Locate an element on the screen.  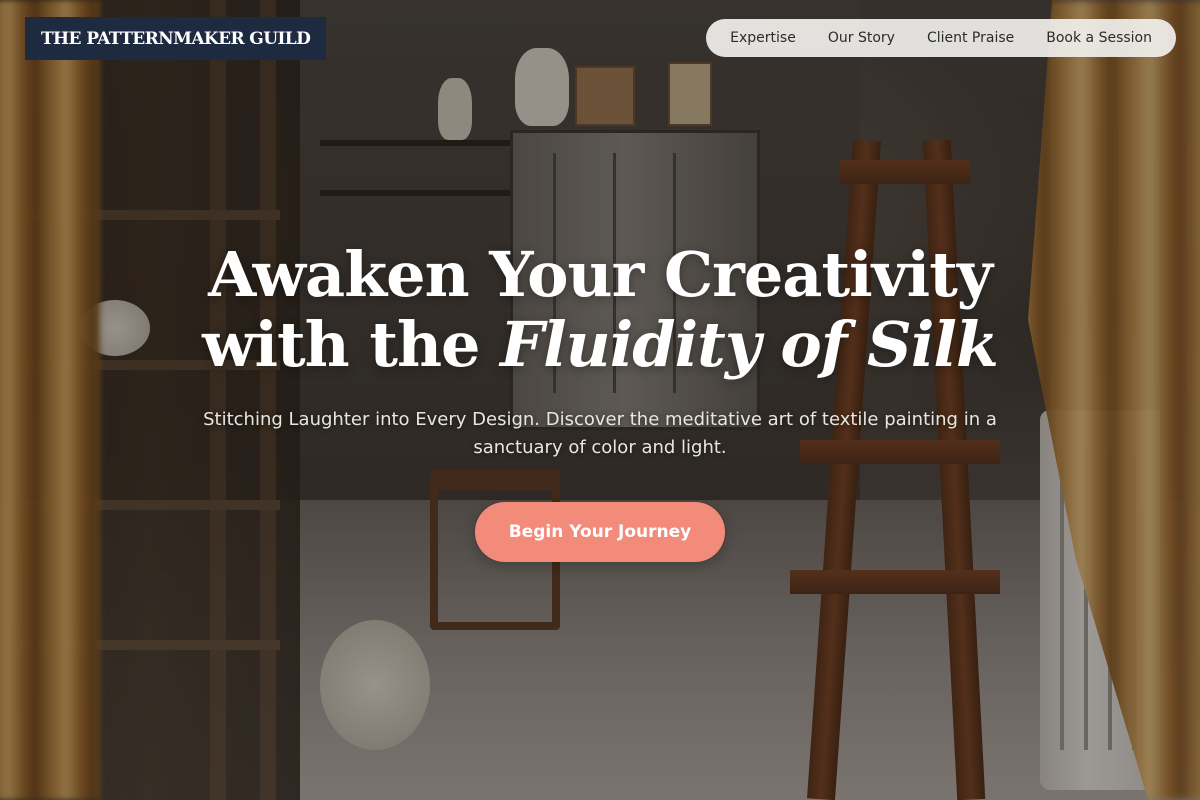
brand-name: THE PATTERNMAKER GUILD is located at coordinates (176, 38).